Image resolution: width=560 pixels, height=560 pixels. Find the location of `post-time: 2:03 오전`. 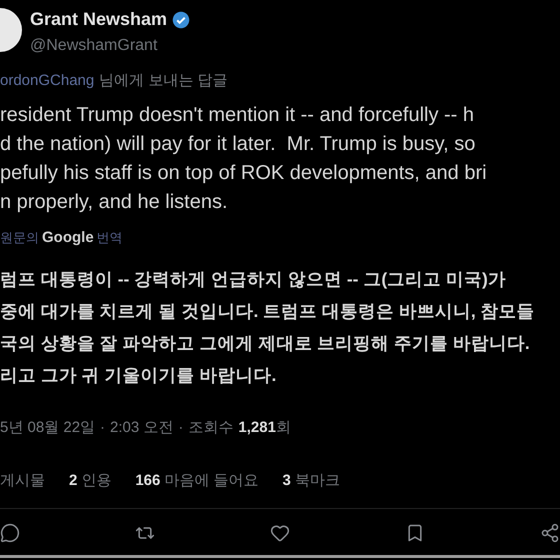

post-time: 2:03 오전 is located at coordinates (142, 428).